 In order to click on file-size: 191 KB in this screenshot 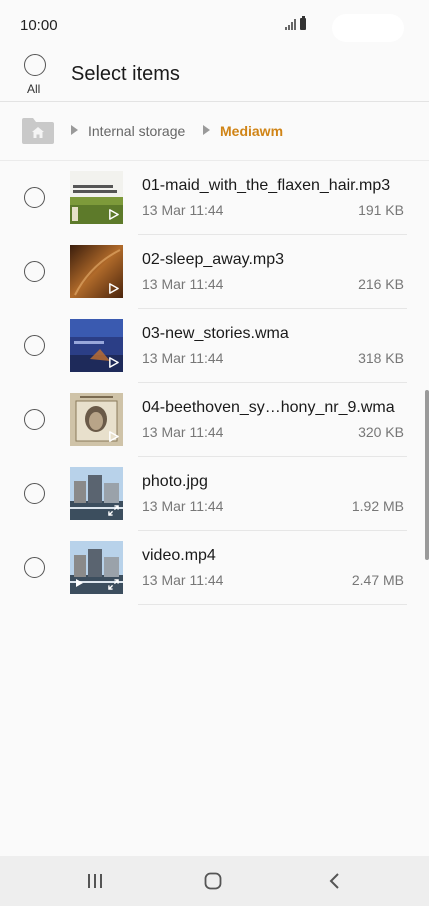, I will do `click(381, 210)`.